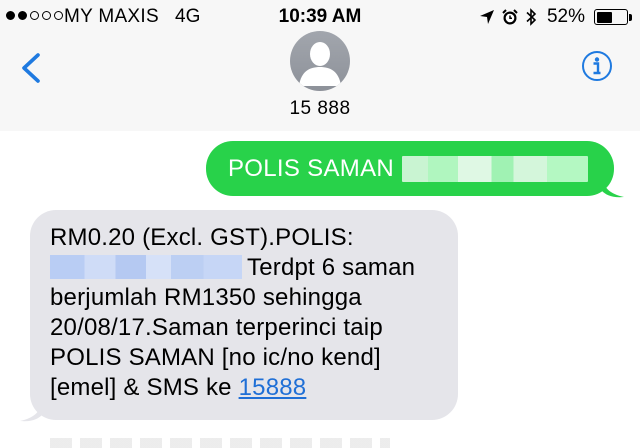 The image size is (640, 448). Describe the element at coordinates (273, 387) in the screenshot. I see `phone-number-link: 15888` at that location.